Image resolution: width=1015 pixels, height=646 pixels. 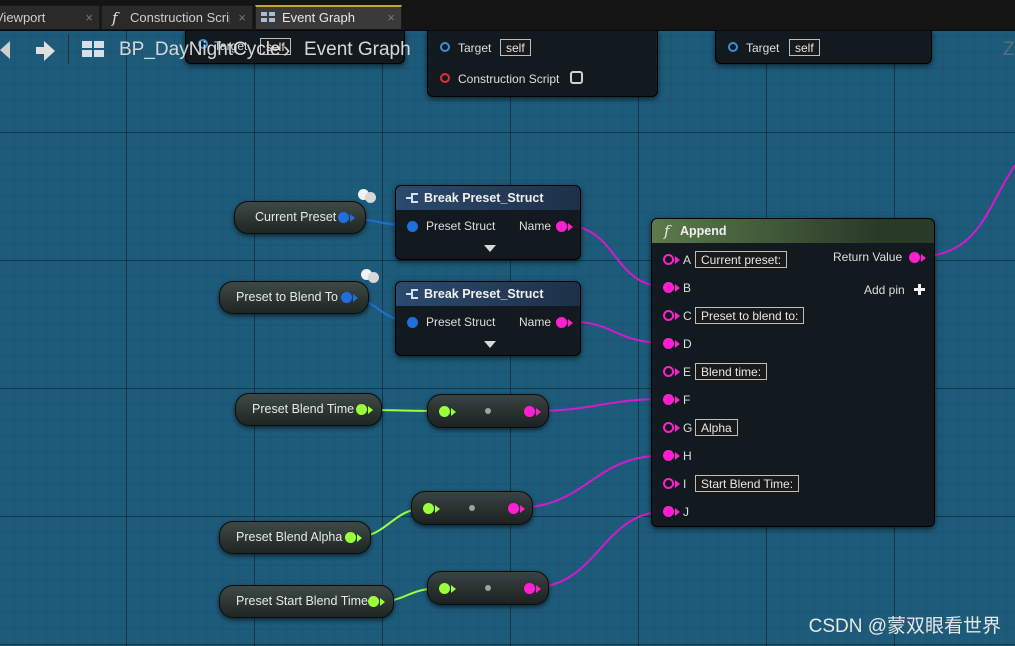 I want to click on breadcrumb-divider, so click(x=68, y=49).